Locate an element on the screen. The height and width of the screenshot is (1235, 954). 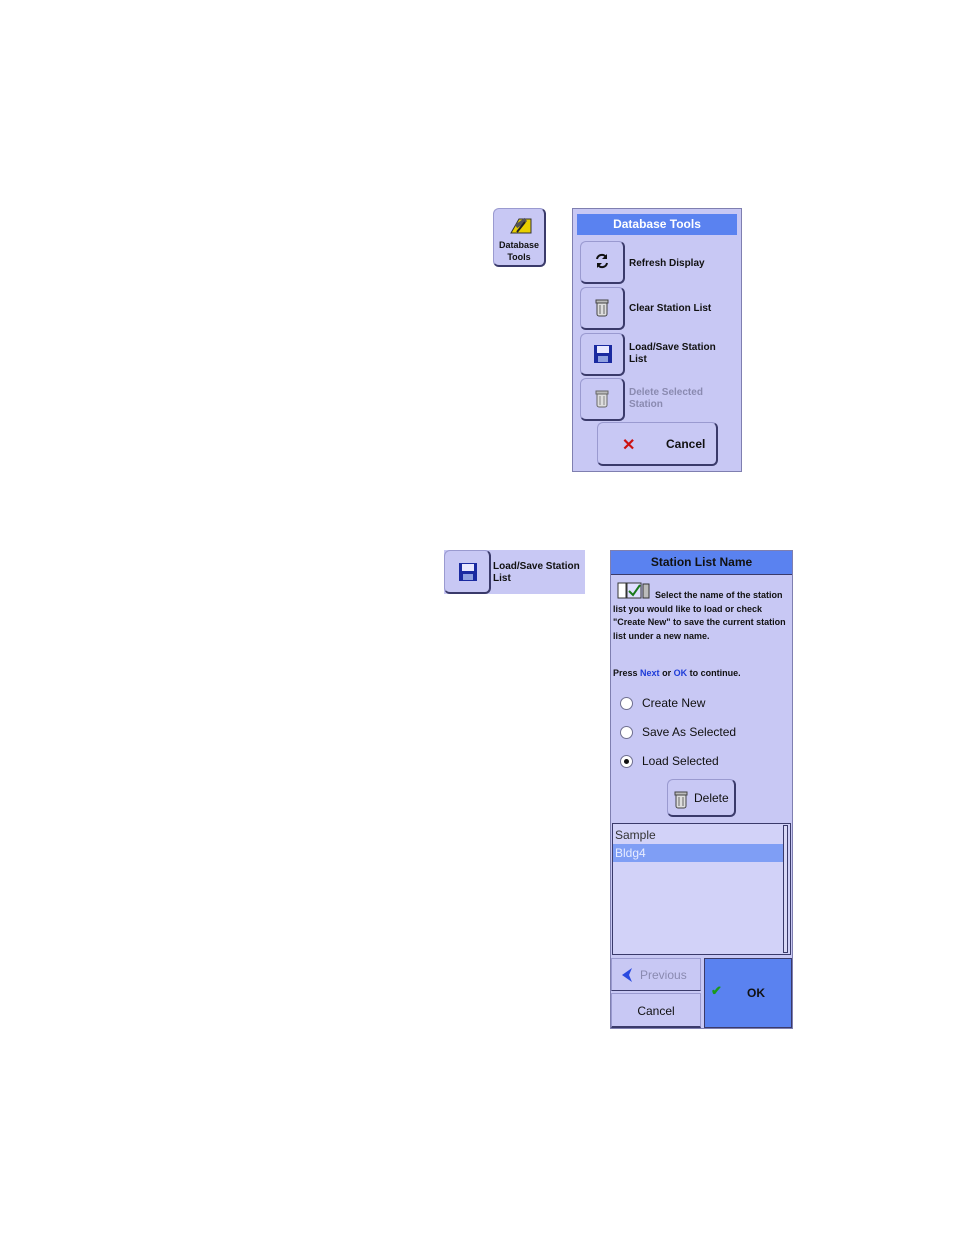
load-save-launcher: Load/Save Station List is located at coordinates (514, 572).